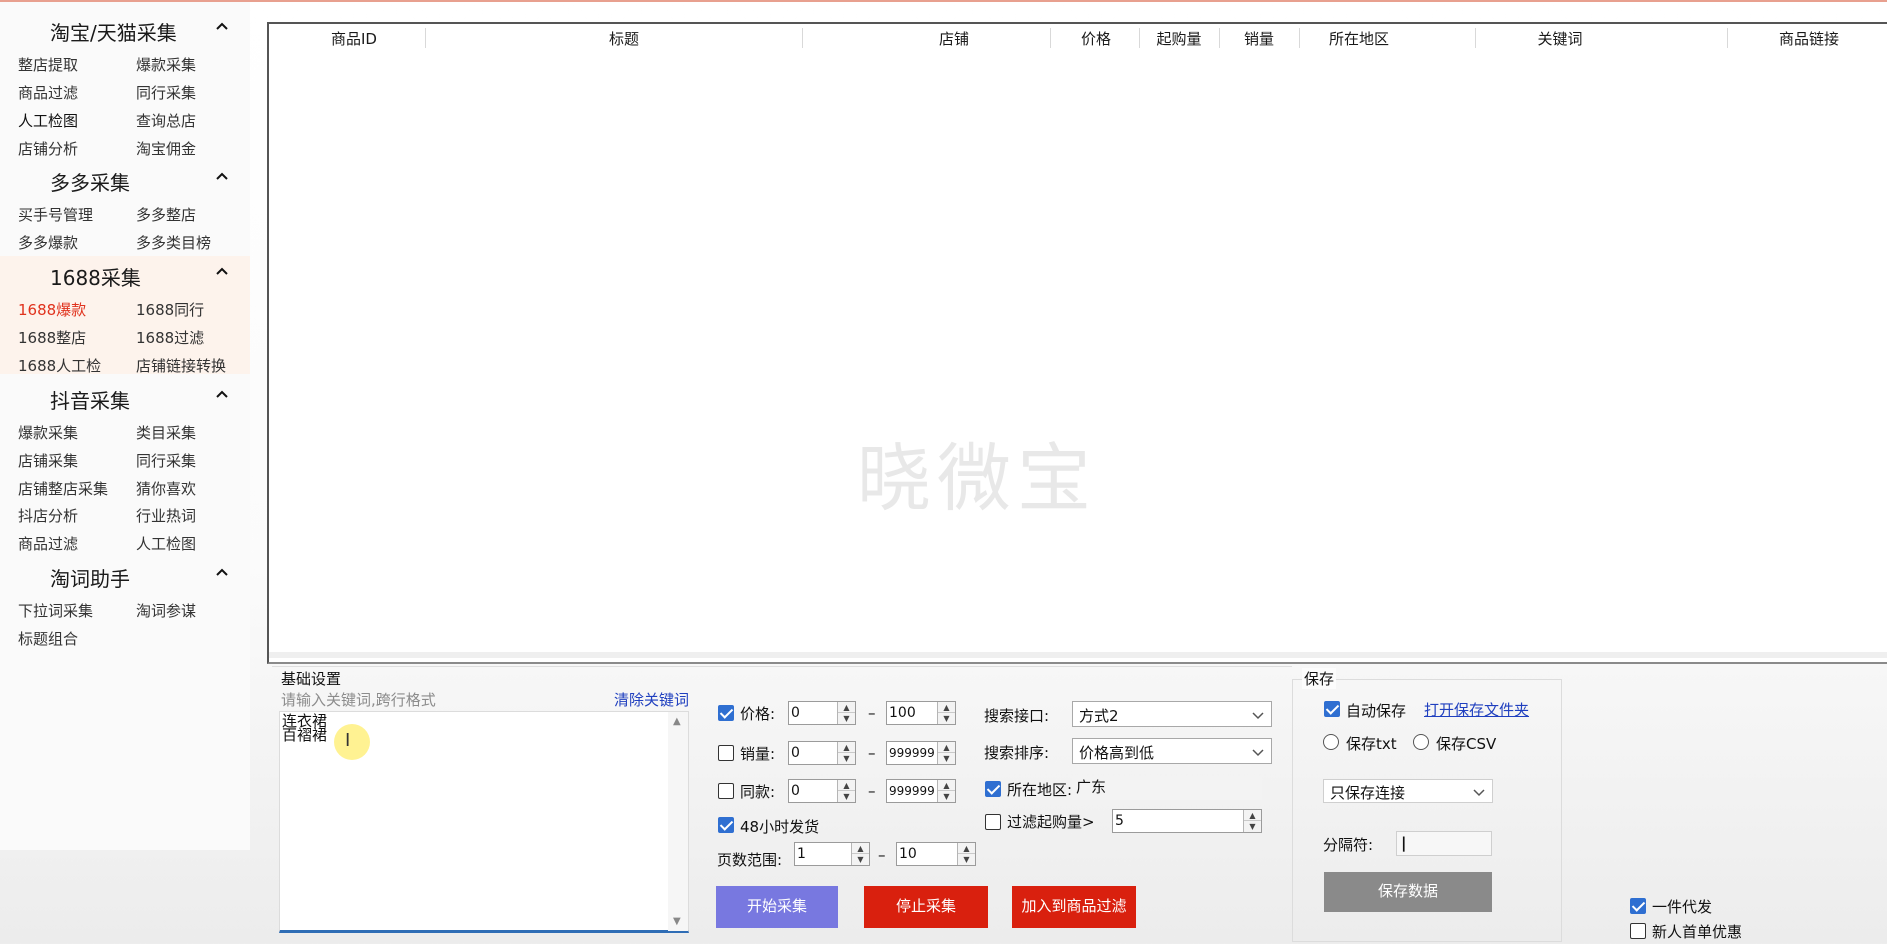  What do you see at coordinates (59, 365) in the screenshot?
I see `sidebar-item: 1688人工检` at bounding box center [59, 365].